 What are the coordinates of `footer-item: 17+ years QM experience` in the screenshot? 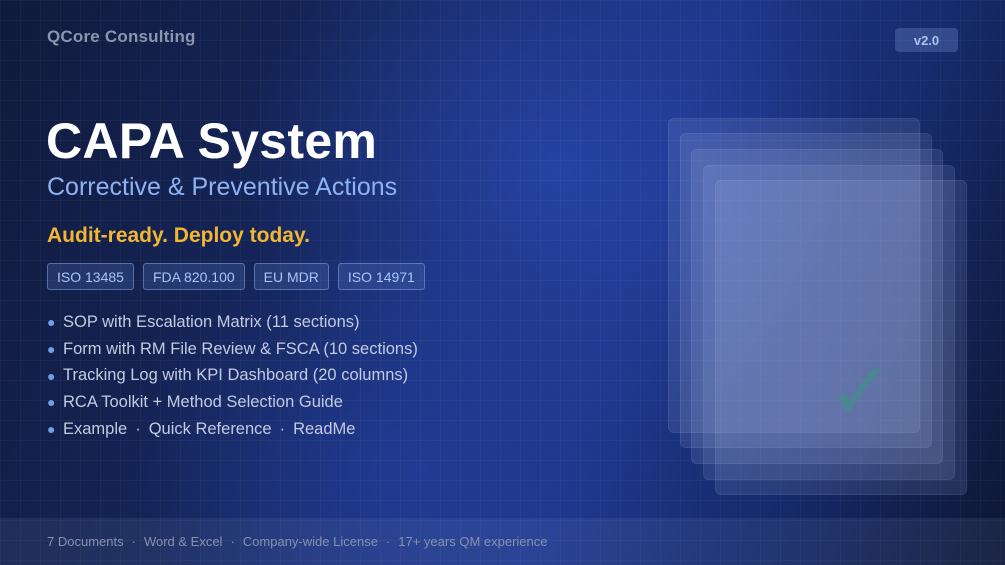 It's located at (473, 541).